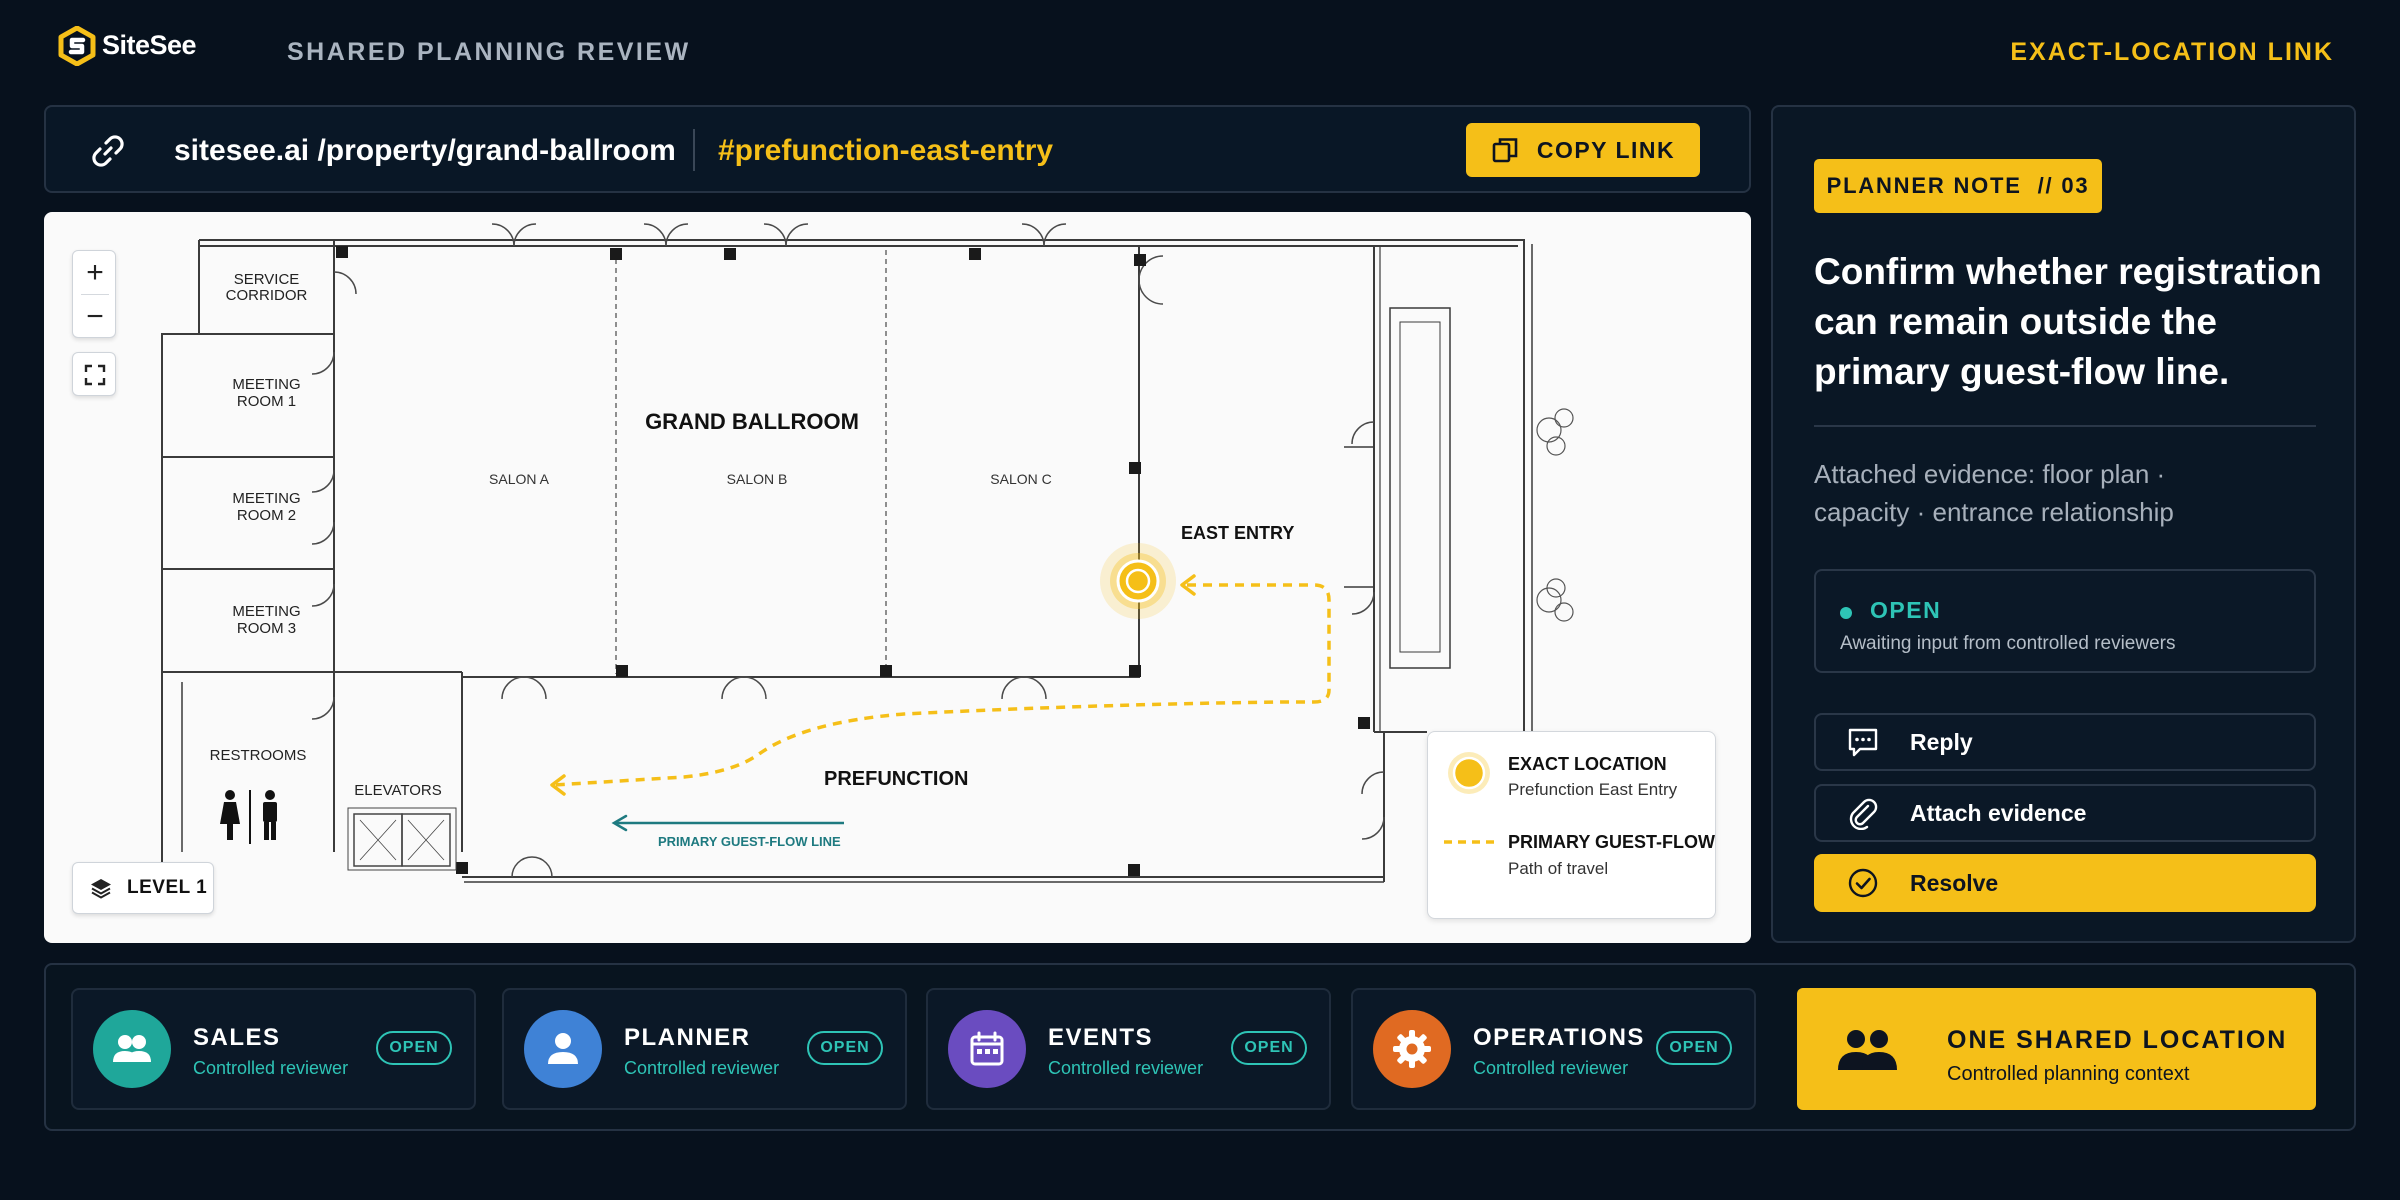 The width and height of the screenshot is (2400, 1200). I want to click on reviewer-card-events: EVENTS Controlled reviewer OPEN, so click(1128, 1049).